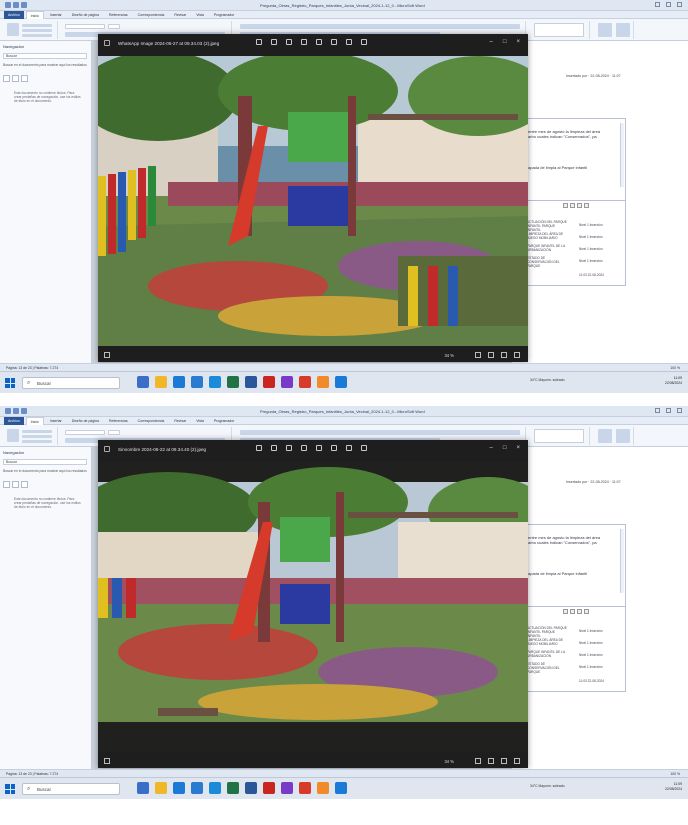 The width and height of the screenshot is (688, 825). I want to click on pages-view-icon, so click(15, 484).